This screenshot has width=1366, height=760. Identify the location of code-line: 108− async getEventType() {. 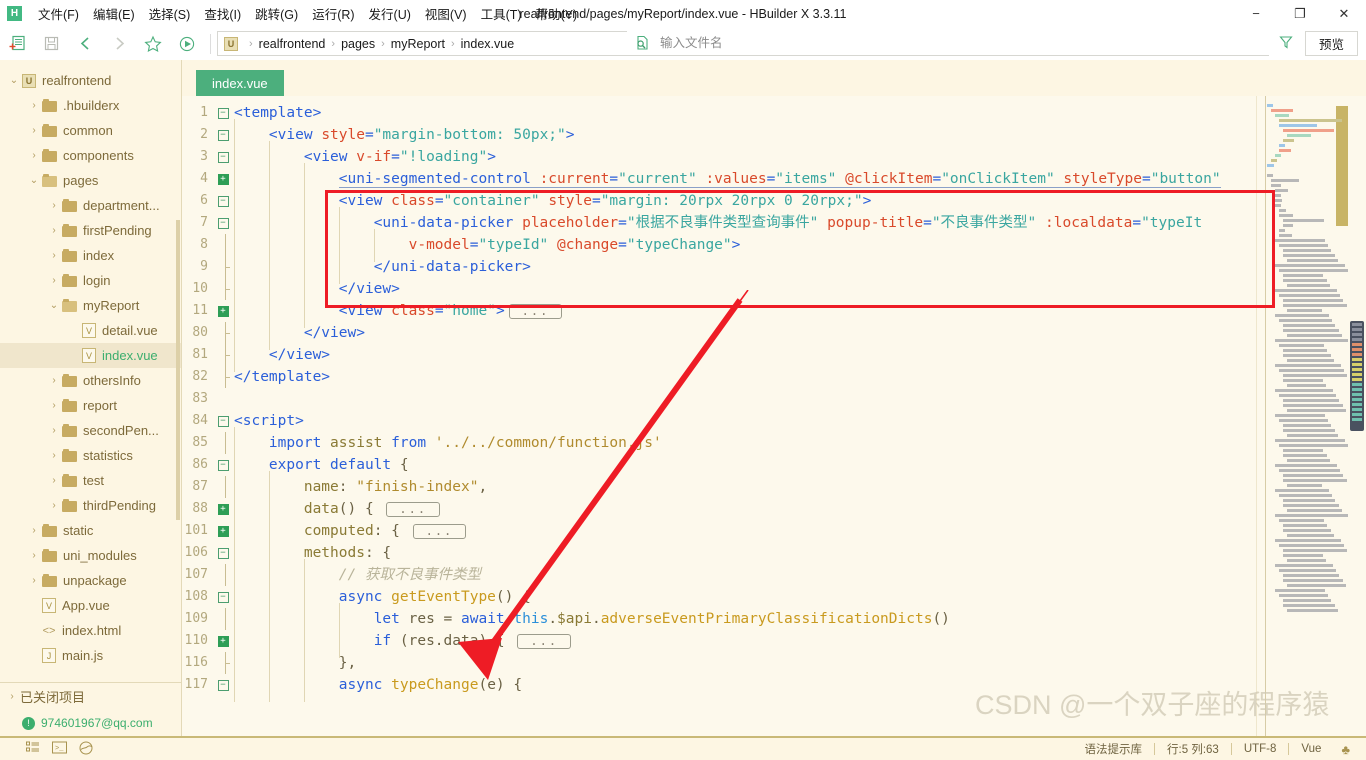
(719, 597).